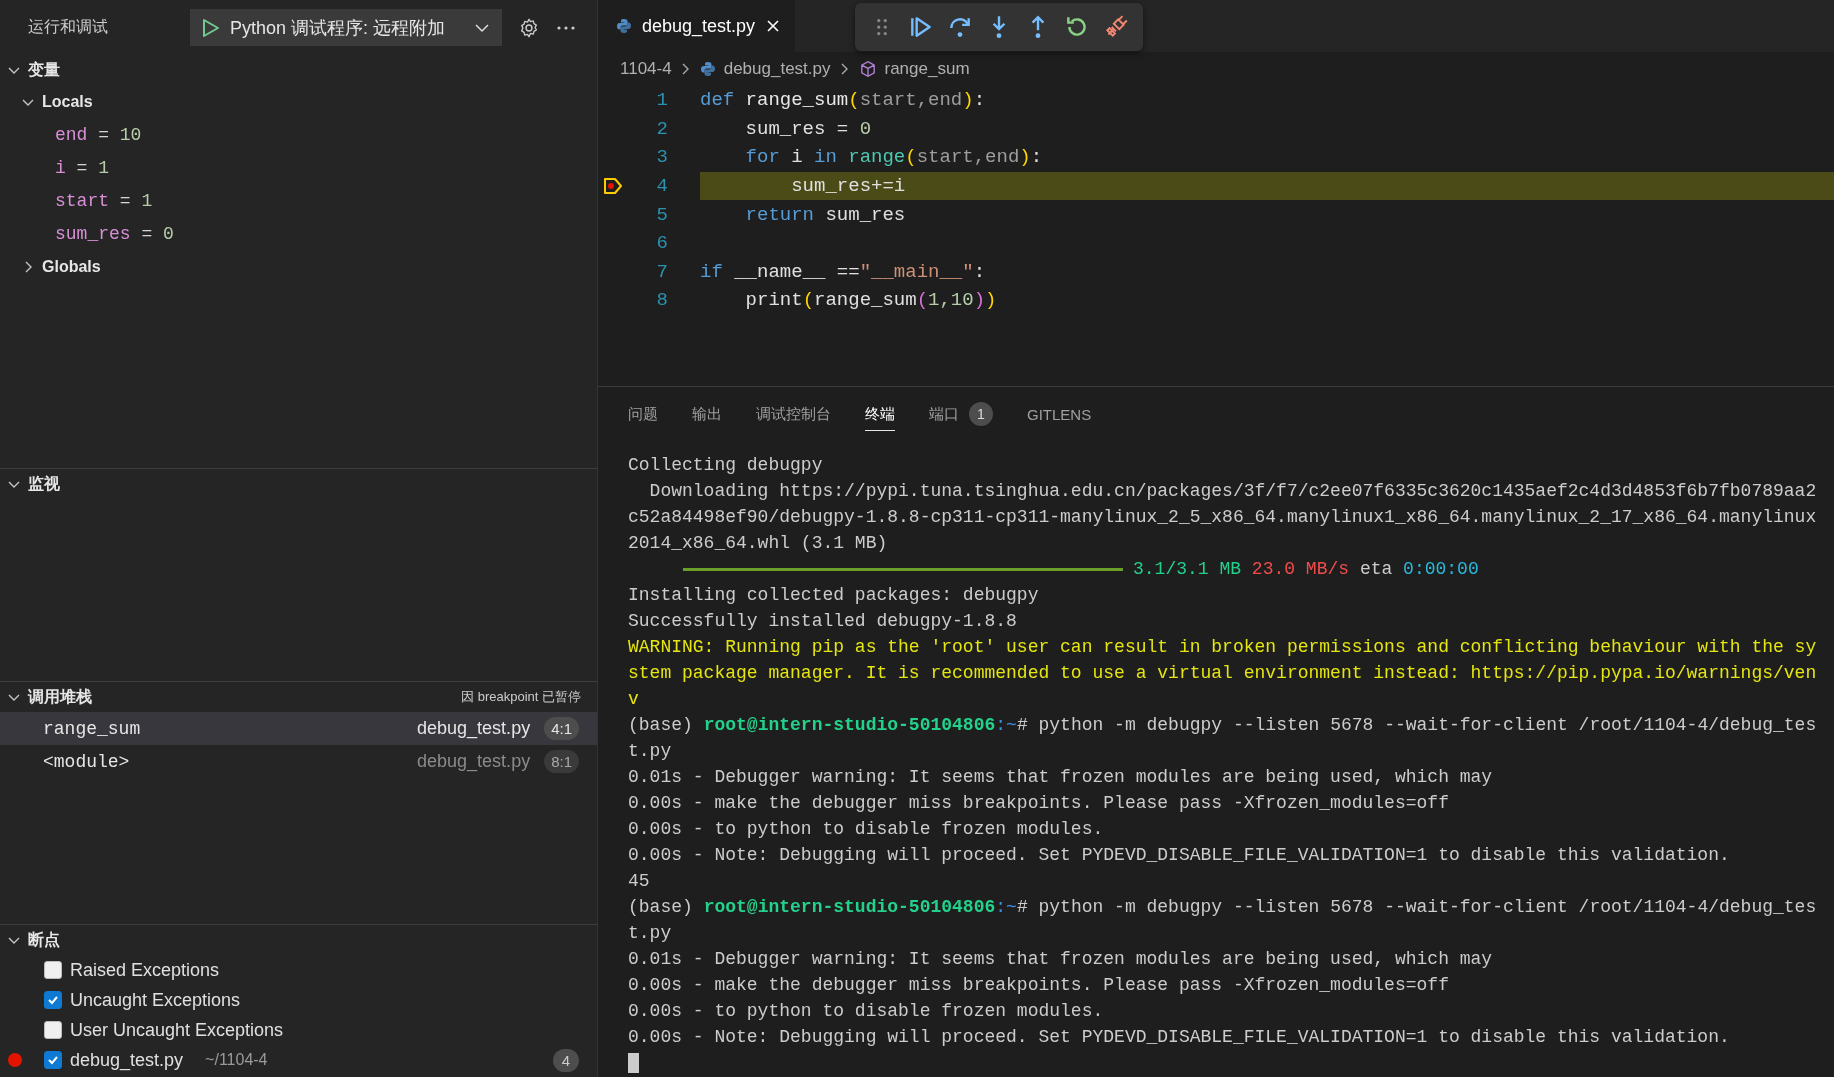 The height and width of the screenshot is (1077, 1834). I want to click on text-cursor, so click(633, 1063).